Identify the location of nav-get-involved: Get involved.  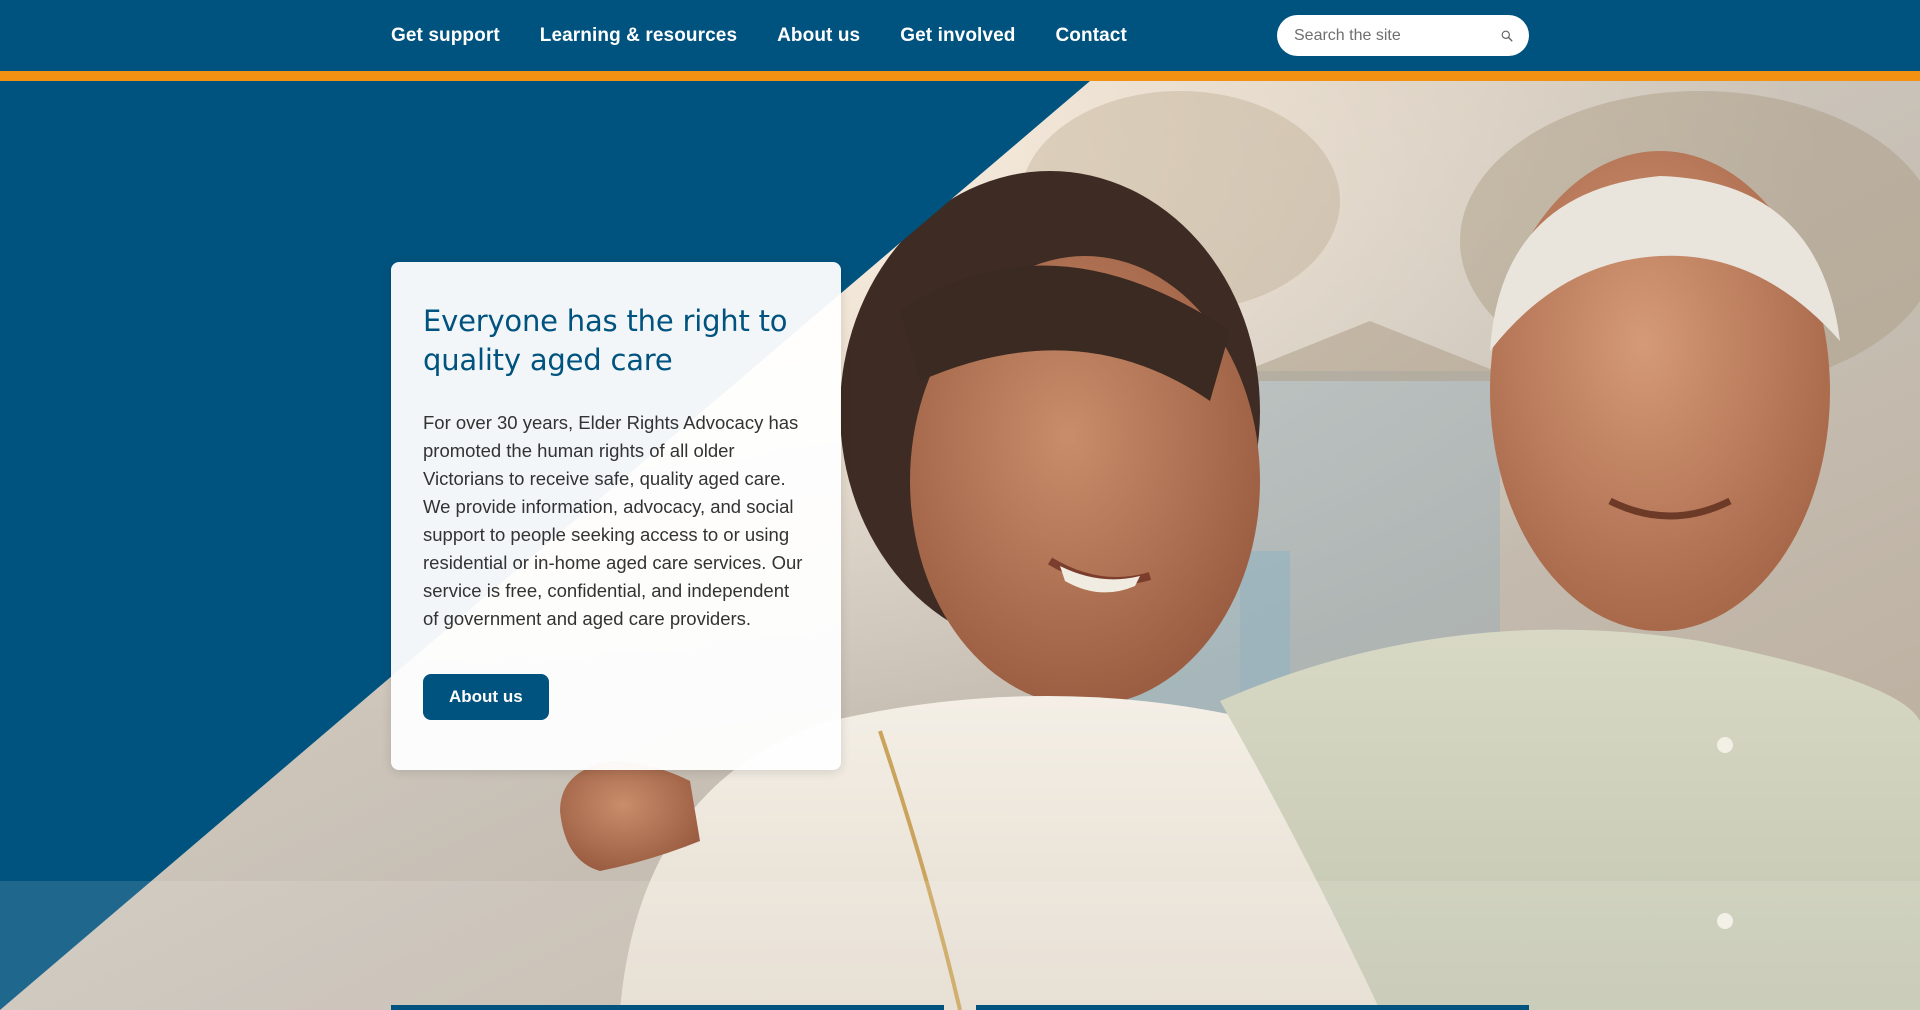
(957, 36).